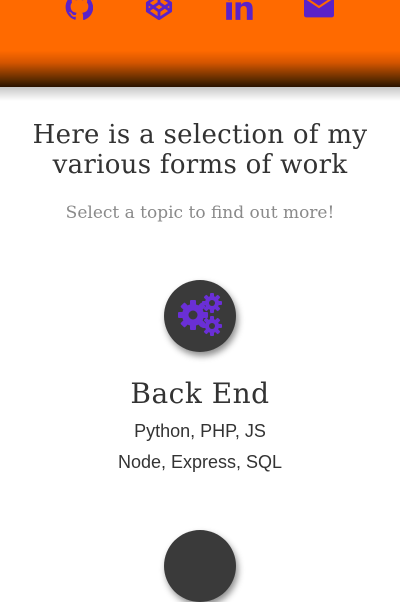  Describe the element at coordinates (200, 94) in the screenshot. I see `top-bar-shadow` at that location.